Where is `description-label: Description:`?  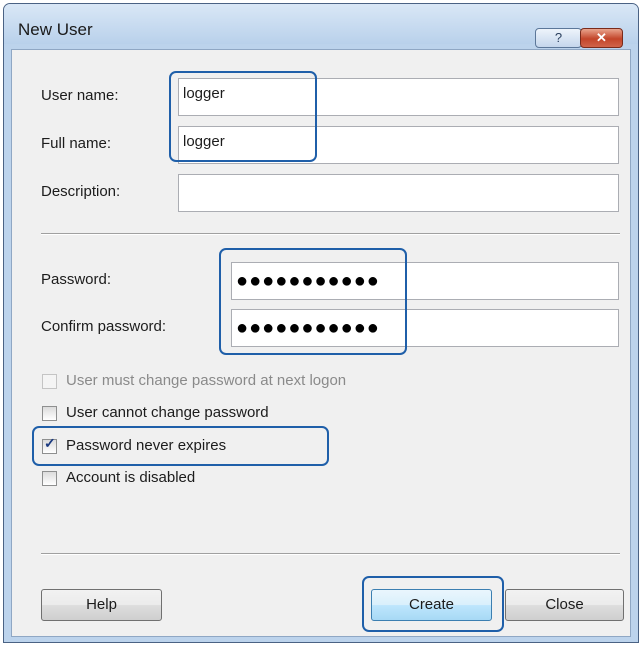 description-label: Description: is located at coordinates (81, 191).